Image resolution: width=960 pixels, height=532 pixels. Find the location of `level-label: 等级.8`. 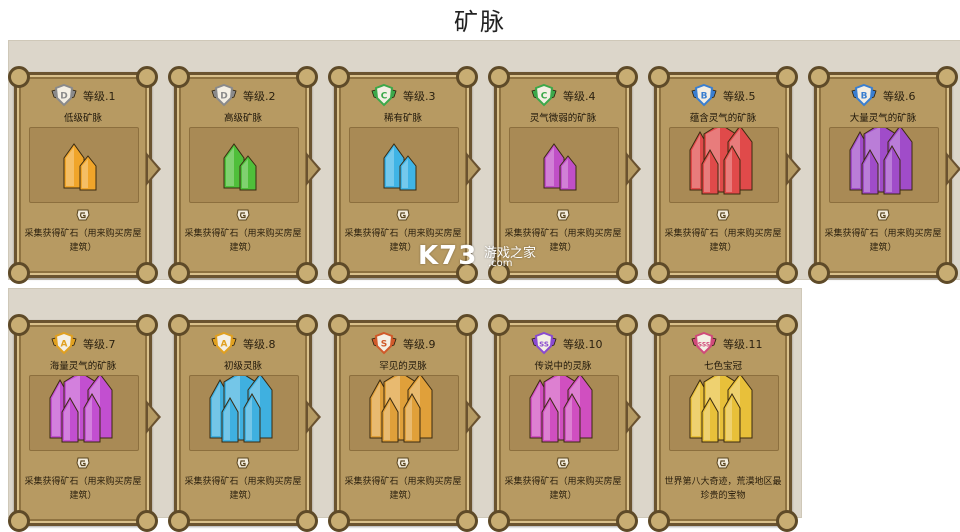

level-label: 等级.8 is located at coordinates (259, 344).